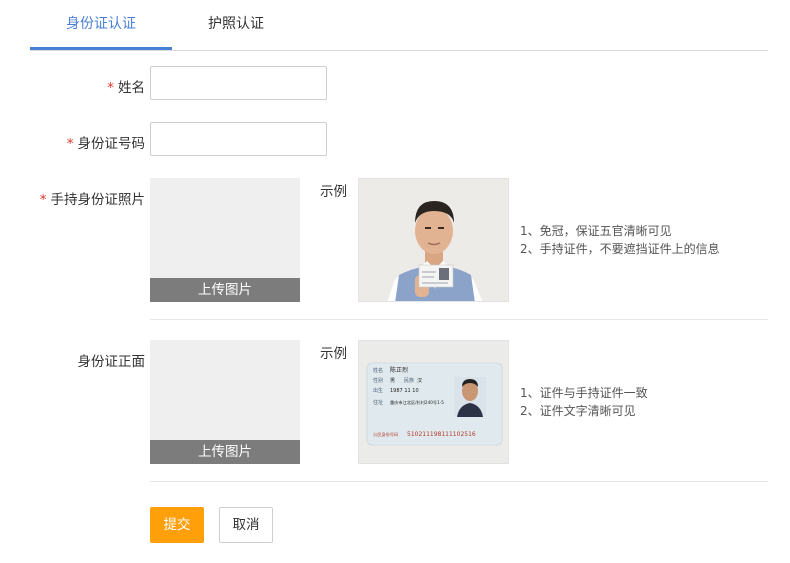 Image resolution: width=790 pixels, height=563 pixels. I want to click on name-label: * 姓名, so click(126, 88).